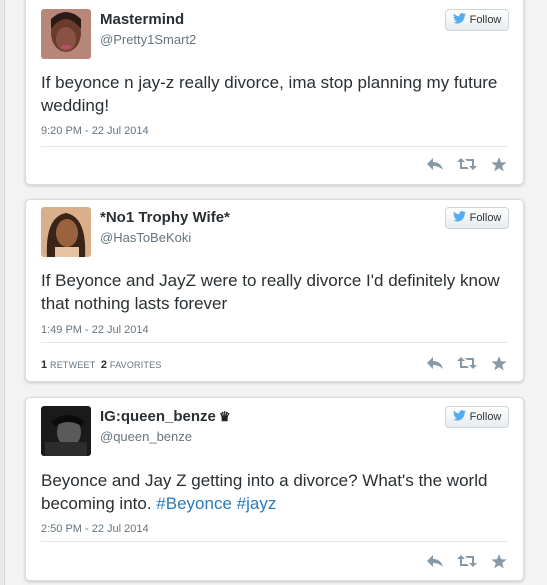  I want to click on tweet-header: IG:queen_benze ♛ @queen_benze Follow, so click(275, 434).